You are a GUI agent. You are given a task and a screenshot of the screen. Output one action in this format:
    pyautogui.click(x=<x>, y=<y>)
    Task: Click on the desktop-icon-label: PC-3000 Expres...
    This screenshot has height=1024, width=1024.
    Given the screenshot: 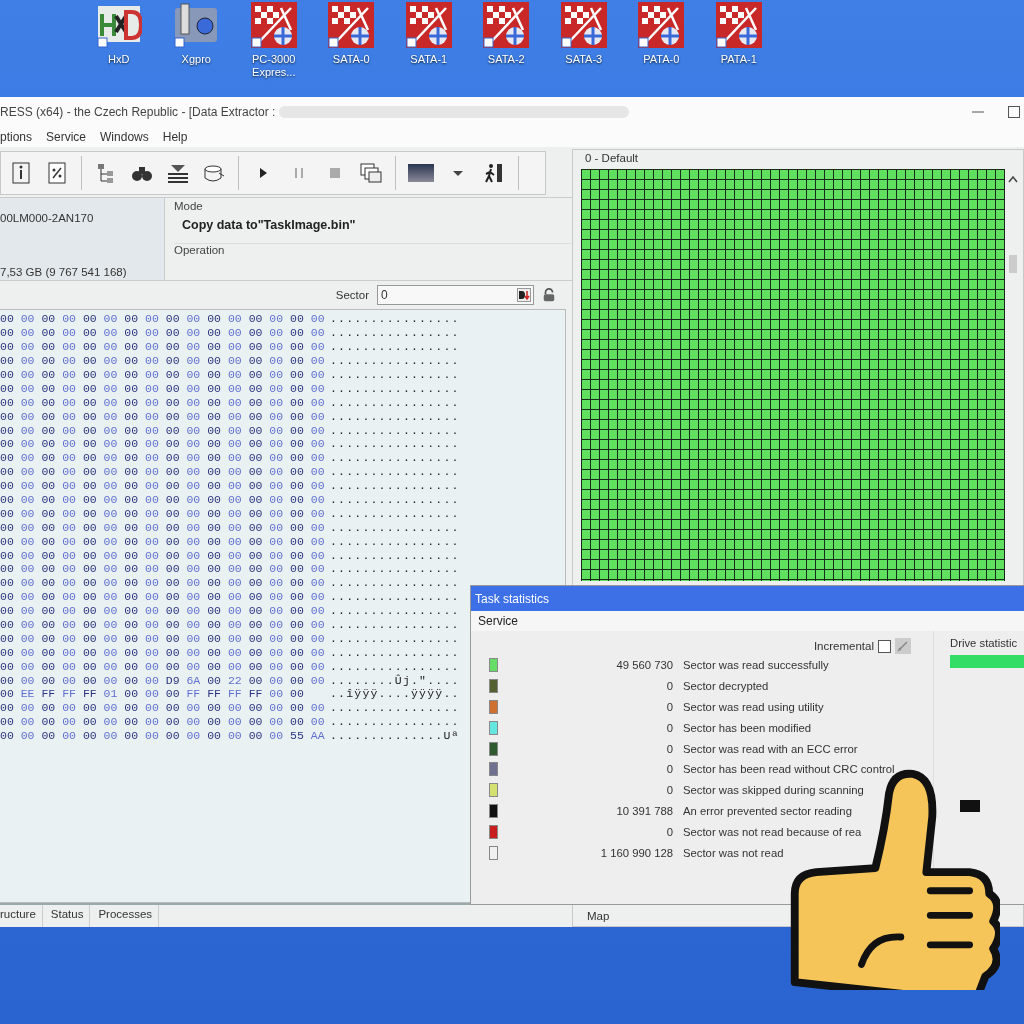 What is the action you would take?
    pyautogui.click(x=273, y=66)
    